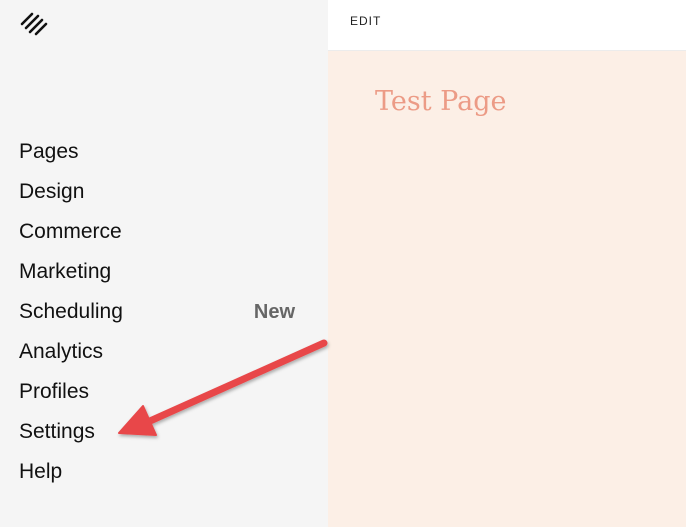  What do you see at coordinates (34, 24) in the screenshot?
I see `squarespace-logo-icon` at bounding box center [34, 24].